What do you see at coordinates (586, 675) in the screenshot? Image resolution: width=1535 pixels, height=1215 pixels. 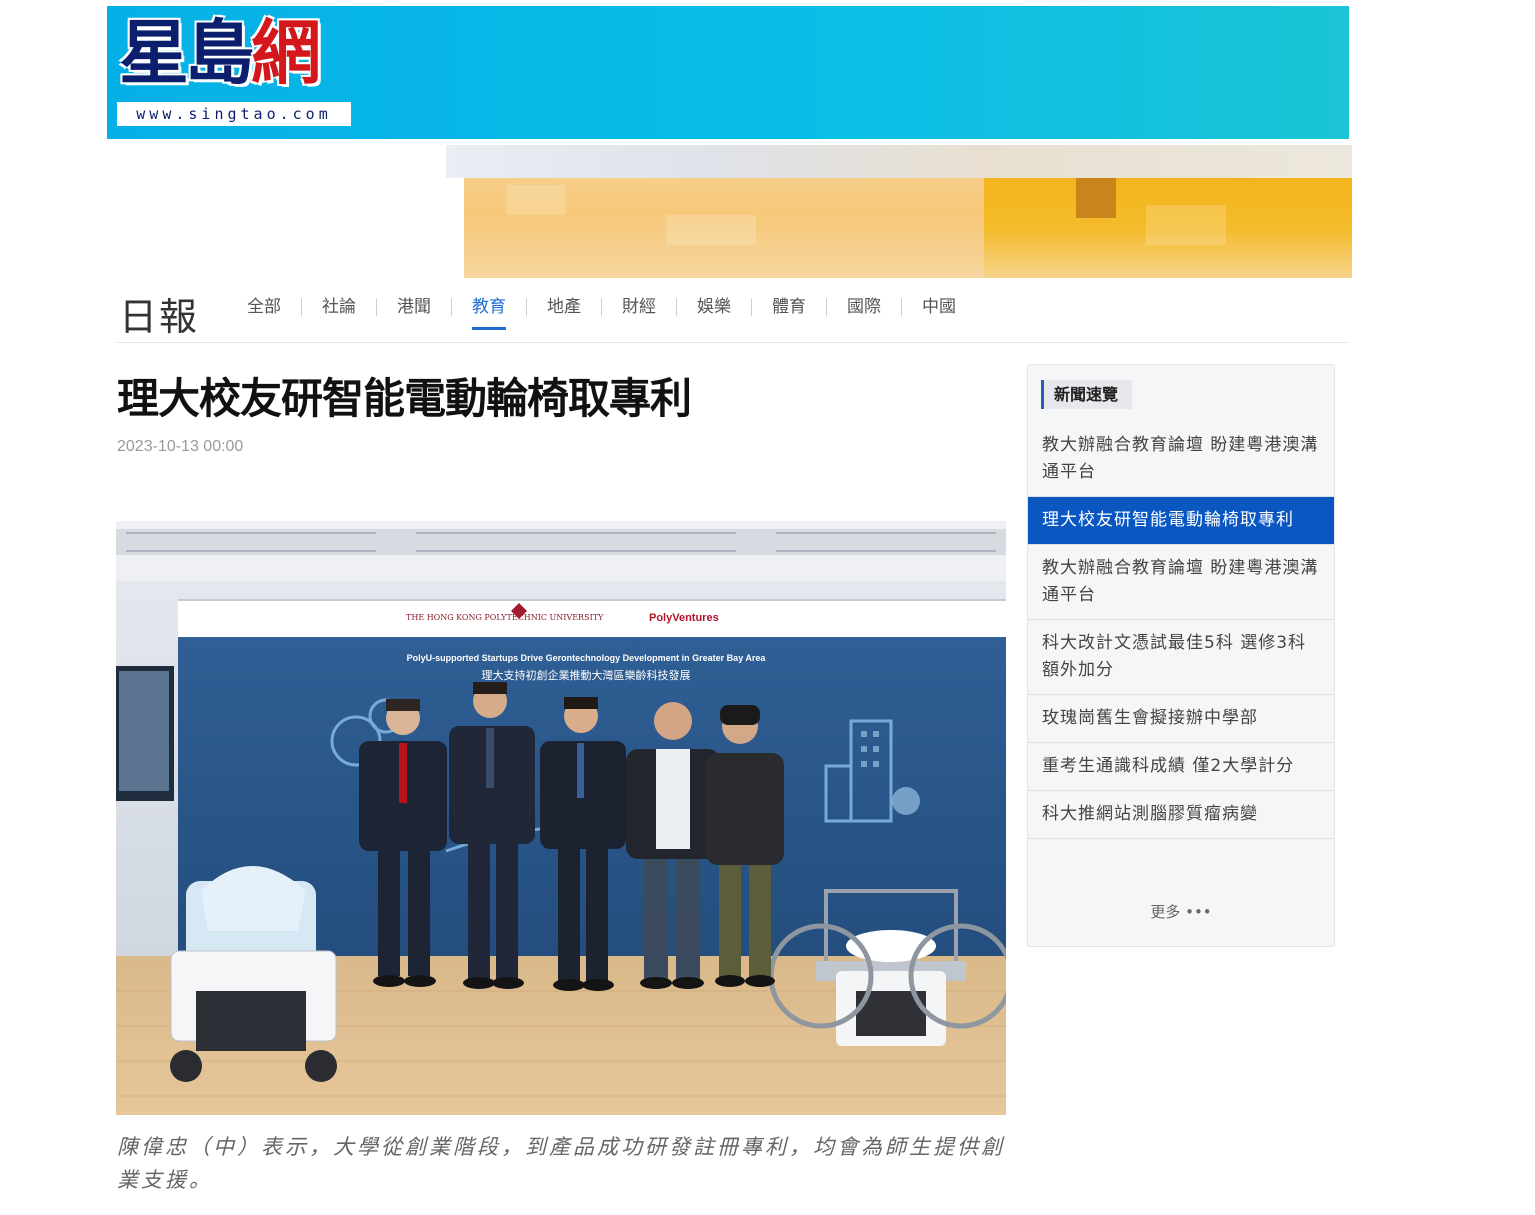 I see `svg-text: 理大支持初創企業推動大灣區樂齡科技發展` at bounding box center [586, 675].